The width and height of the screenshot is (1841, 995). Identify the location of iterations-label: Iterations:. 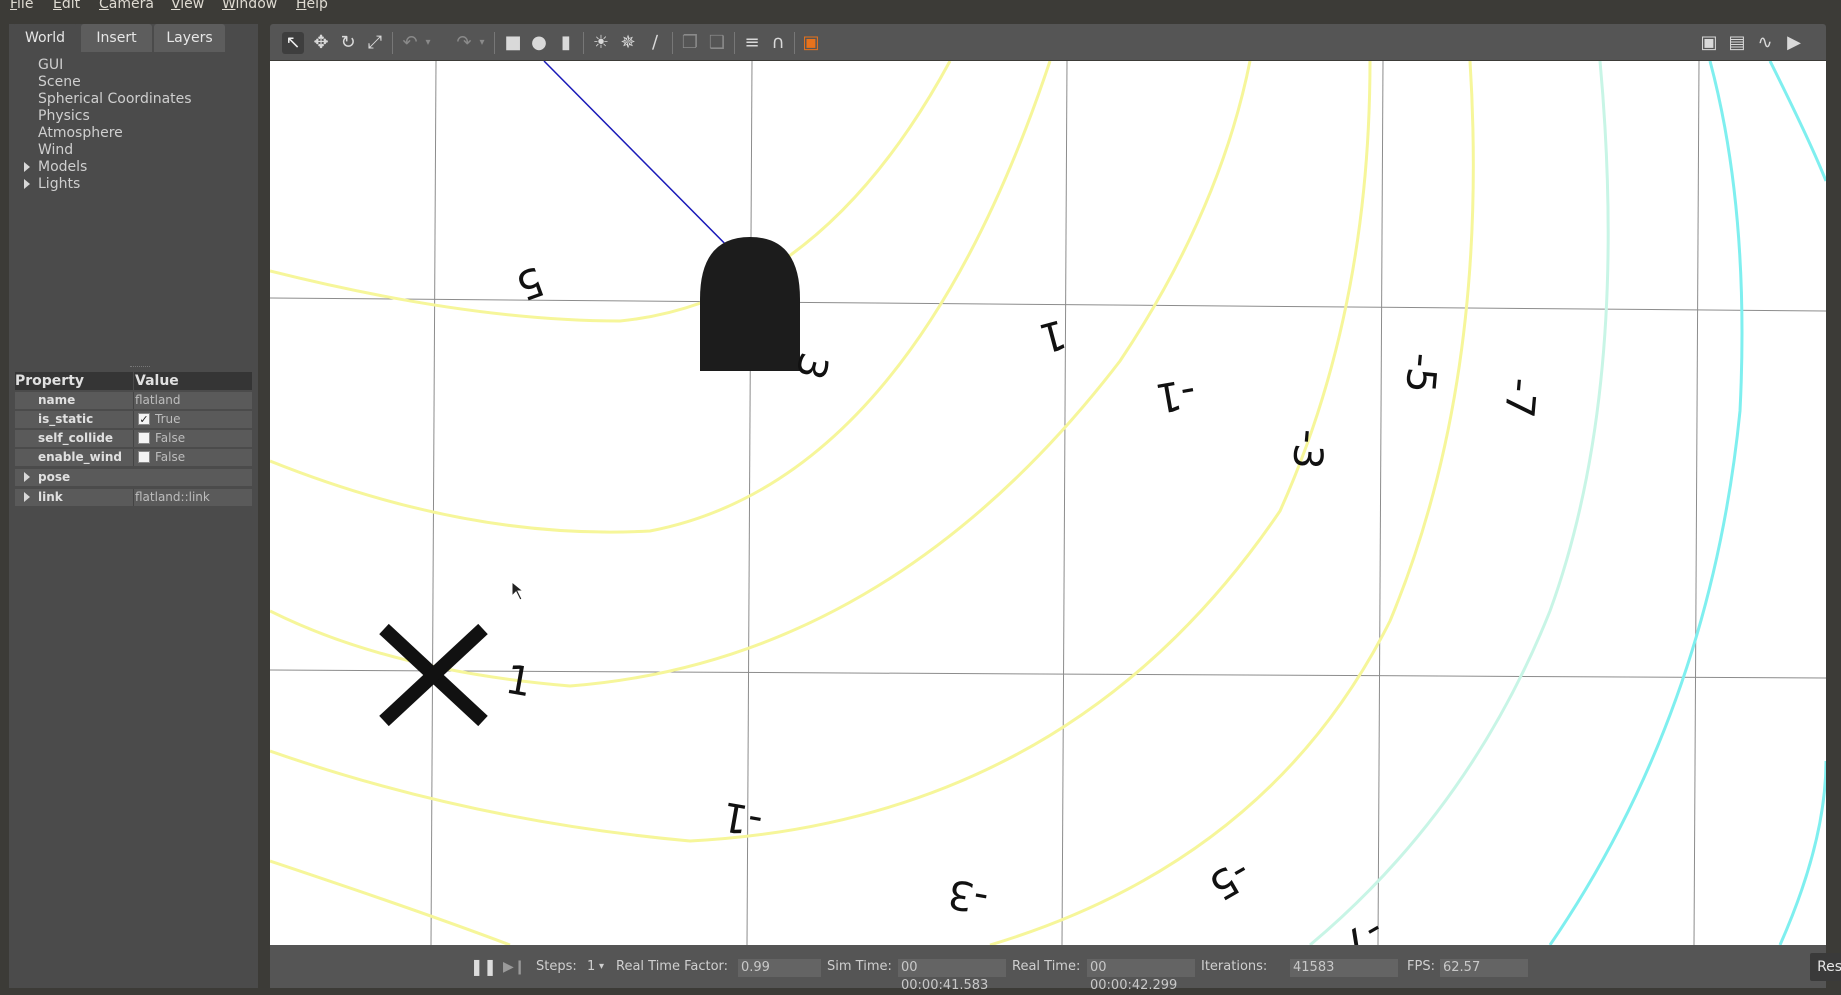
(1234, 966).